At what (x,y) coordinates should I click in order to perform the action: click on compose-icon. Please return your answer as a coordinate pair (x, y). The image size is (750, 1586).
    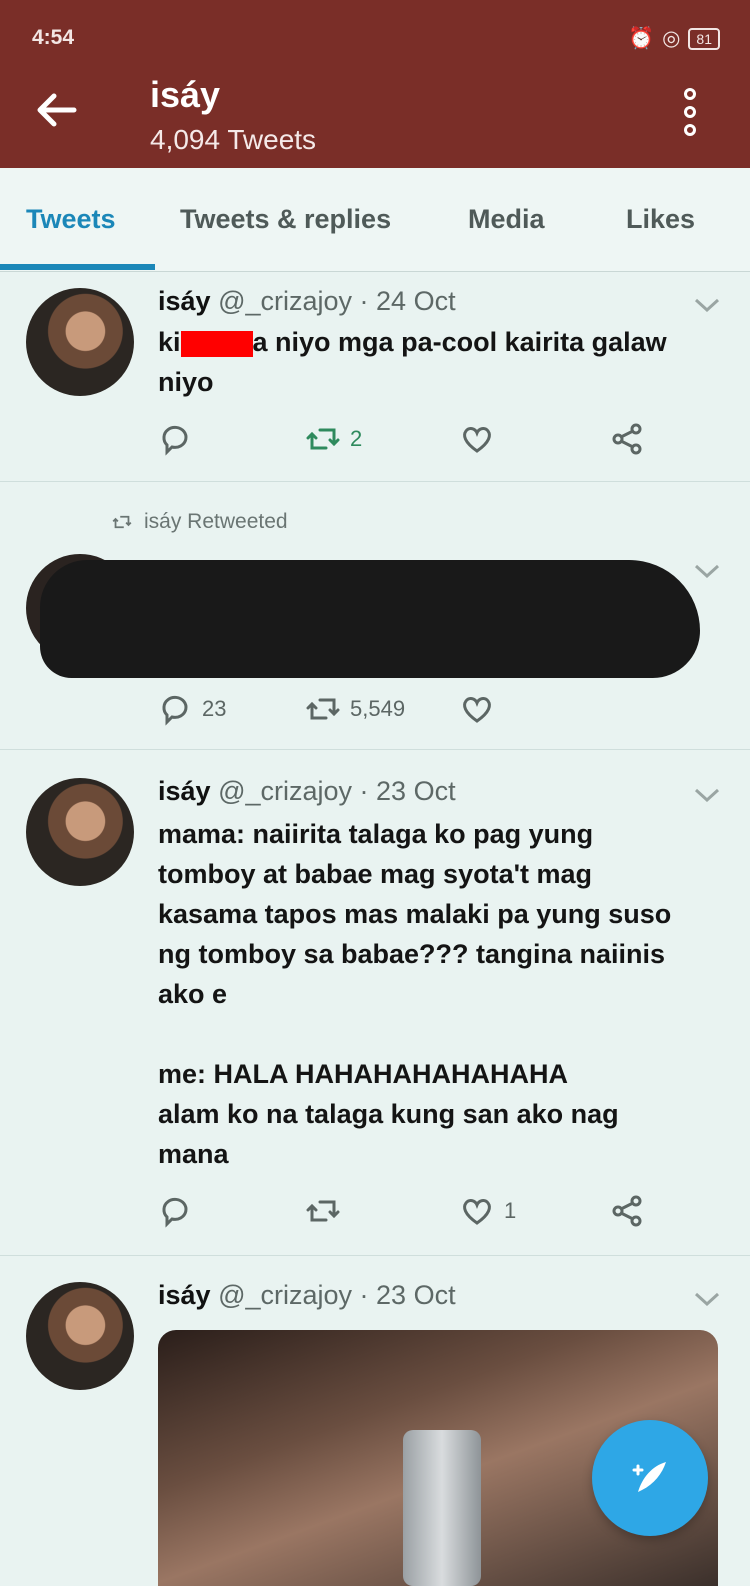
    Looking at the image, I should click on (649, 1477).